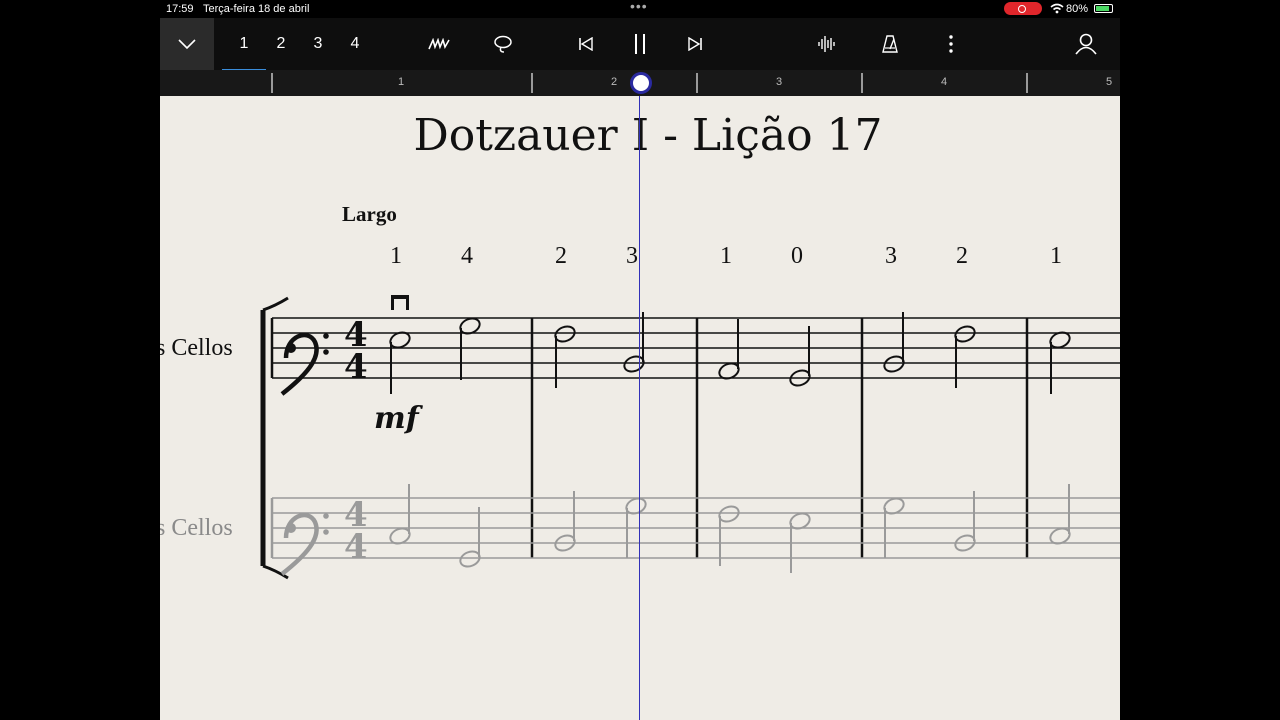 This screenshot has height=720, width=1280. Describe the element at coordinates (951, 44) in the screenshot. I see `more-vertical-icon` at that location.